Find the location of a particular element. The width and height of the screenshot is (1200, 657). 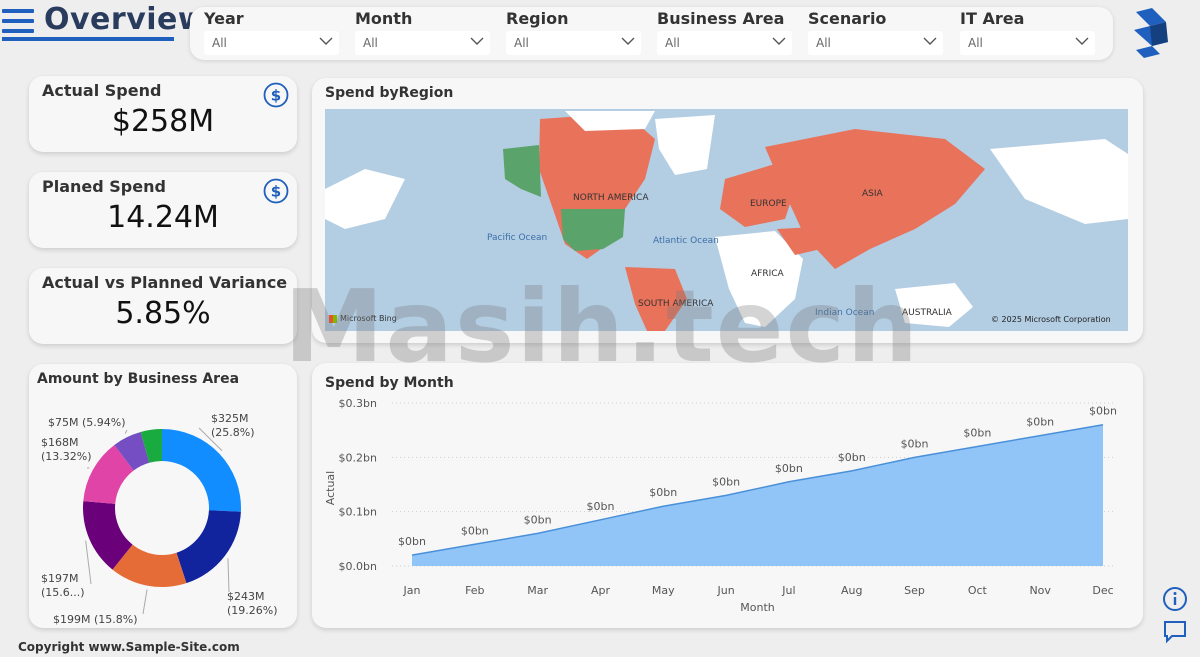

dollar-icon: $ is located at coordinates (276, 95).